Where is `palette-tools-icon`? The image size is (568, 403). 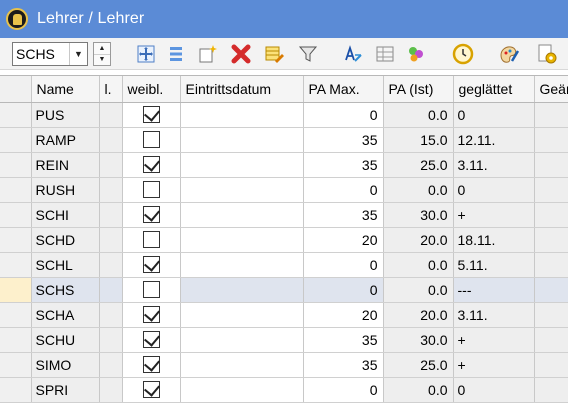
palette-tools-icon is located at coordinates (509, 54).